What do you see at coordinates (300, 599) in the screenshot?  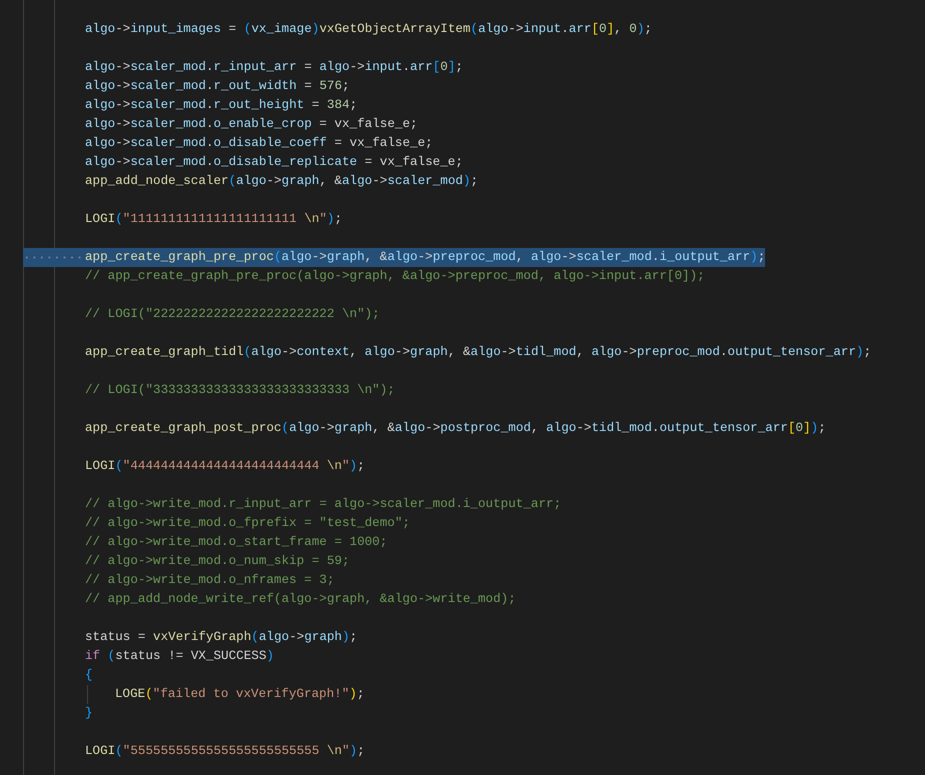 I see `code-line: // app_add_node_write_ref(algo->graph, &algo->write_mod);` at bounding box center [300, 599].